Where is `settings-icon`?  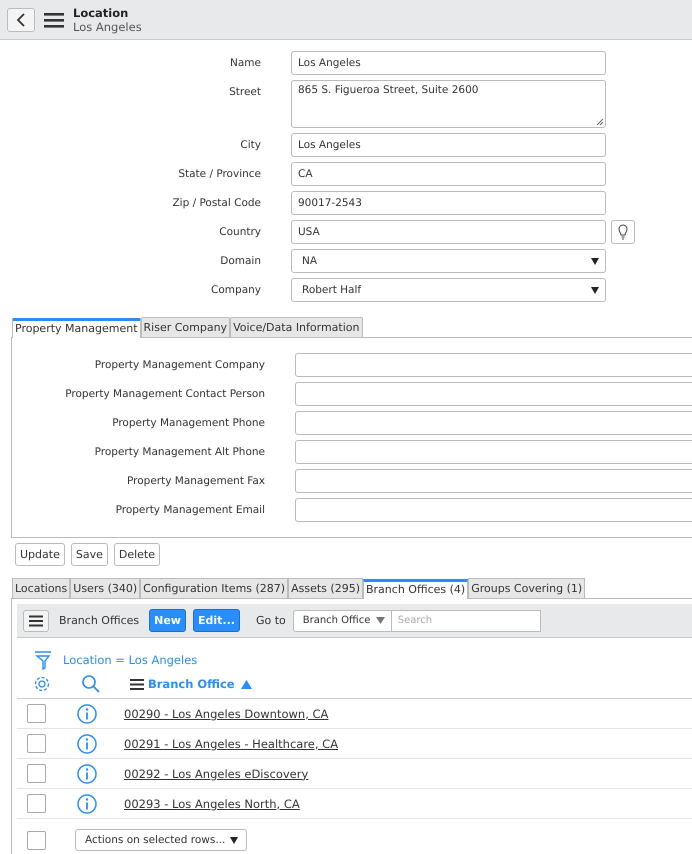
settings-icon is located at coordinates (42, 684).